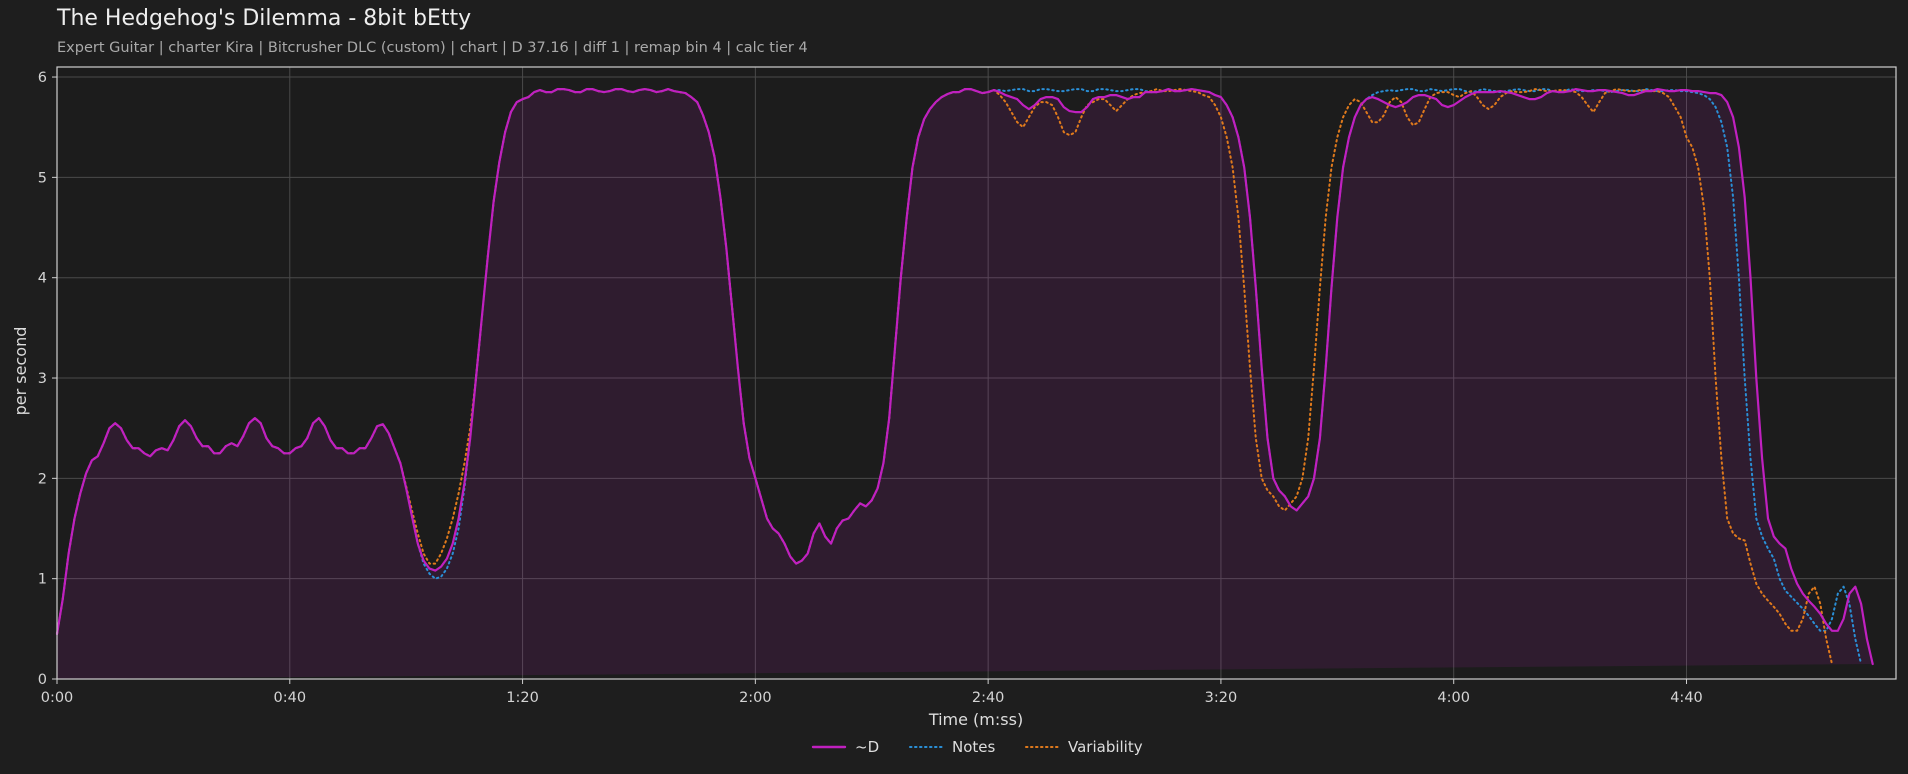 Image resolution: width=1908 pixels, height=774 pixels. What do you see at coordinates (42, 78) in the screenshot?
I see `y-tick-label: 6` at bounding box center [42, 78].